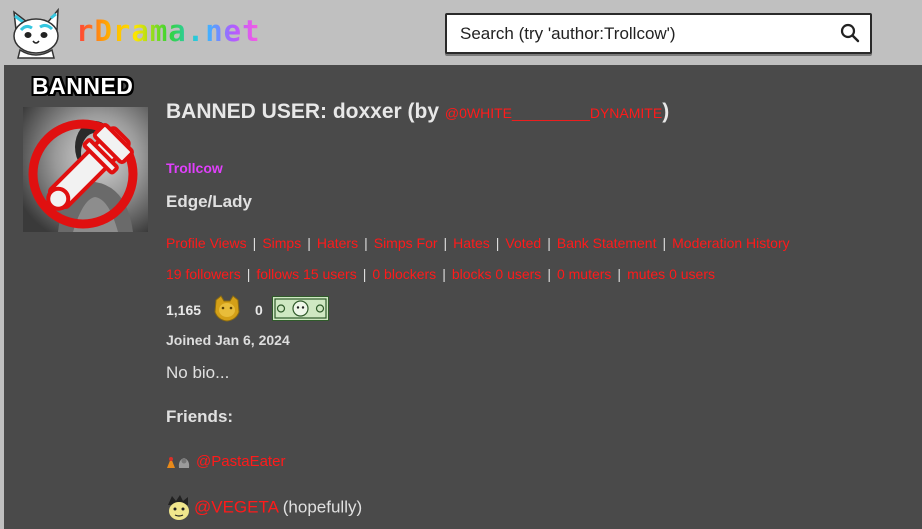  What do you see at coordinates (236, 506) in the screenshot?
I see `friend-link: @VEGETA` at bounding box center [236, 506].